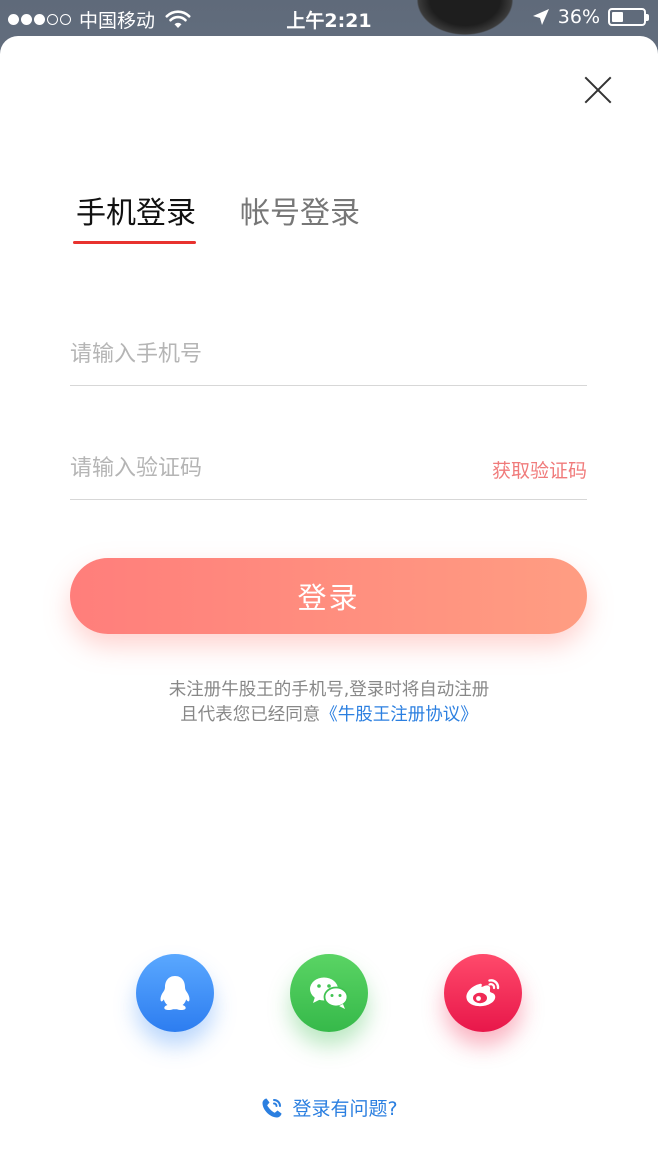 The width and height of the screenshot is (658, 1170). I want to click on battery-icon, so click(628, 17).